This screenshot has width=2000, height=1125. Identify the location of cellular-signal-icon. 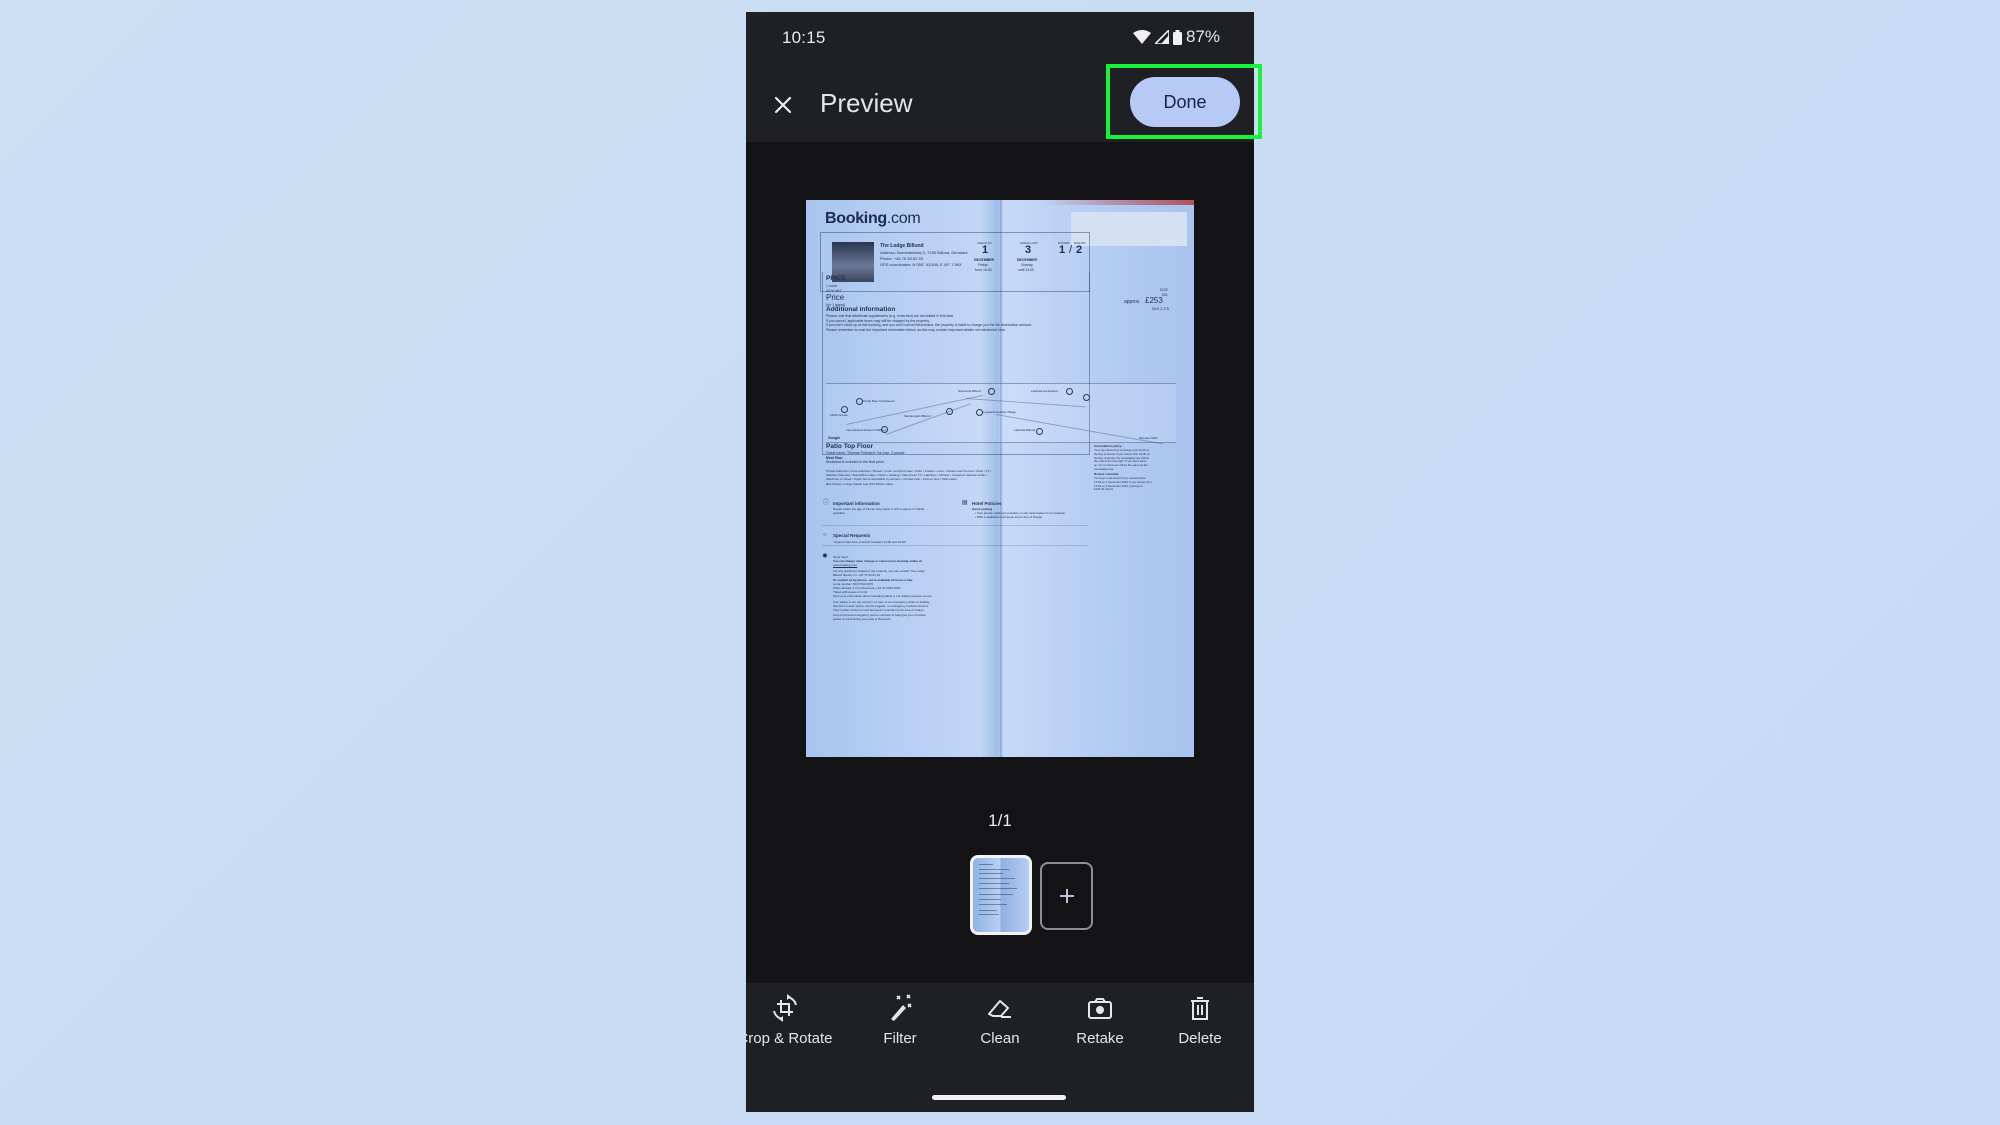
(1161, 37).